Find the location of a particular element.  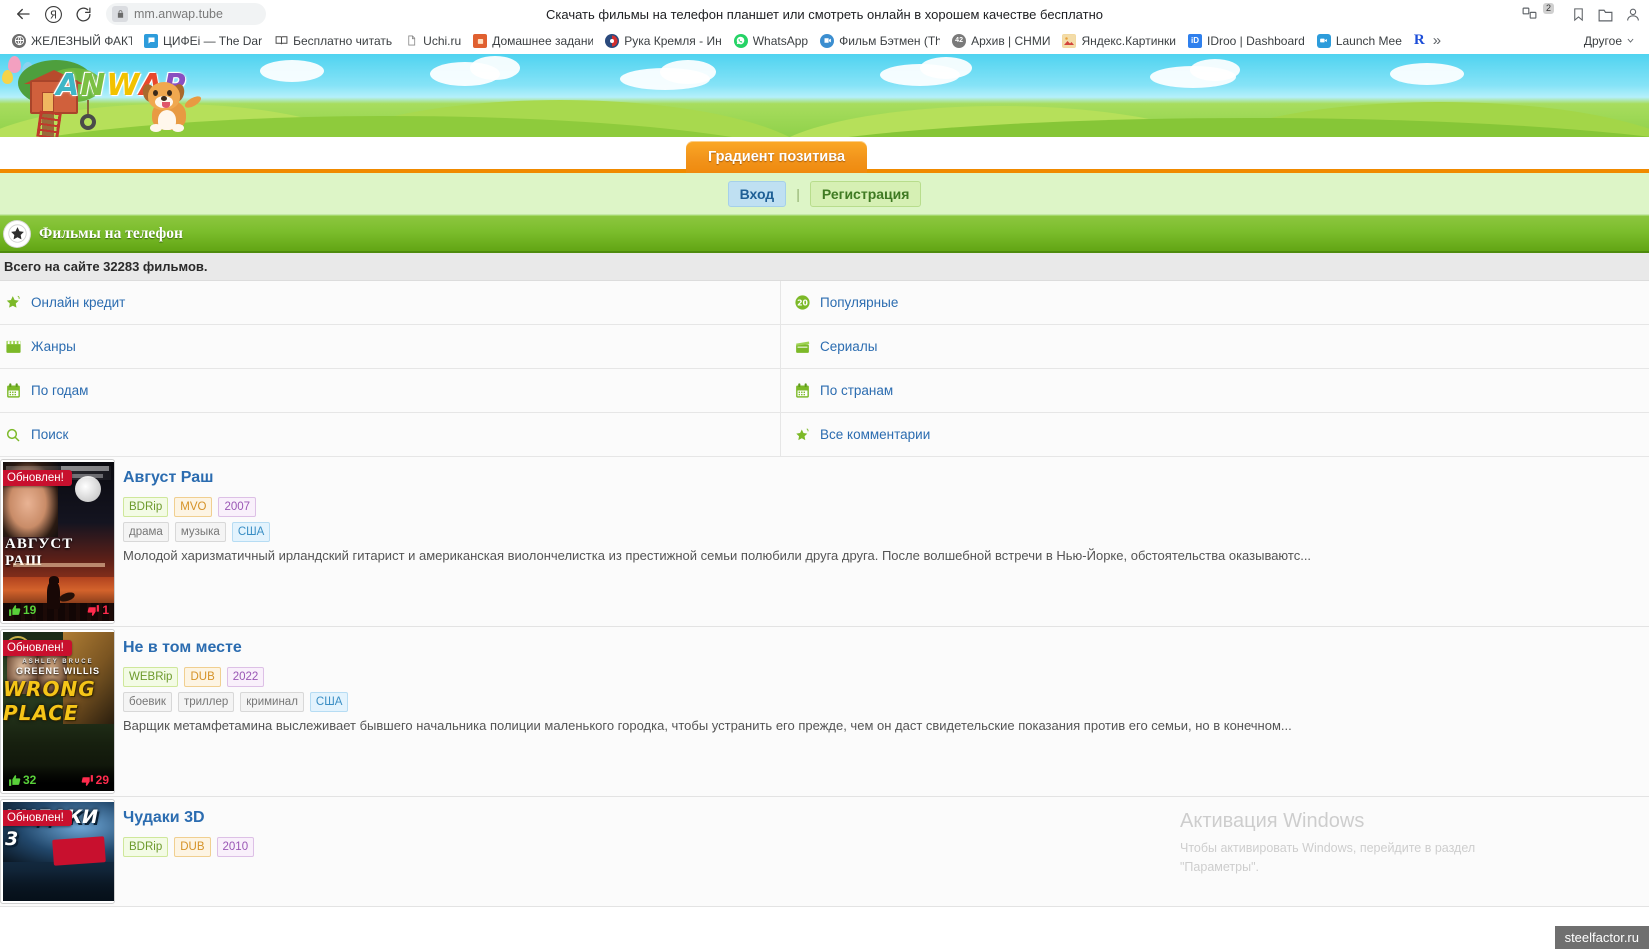

sidebar-item-series: Сериалы is located at coordinates (1214, 347).